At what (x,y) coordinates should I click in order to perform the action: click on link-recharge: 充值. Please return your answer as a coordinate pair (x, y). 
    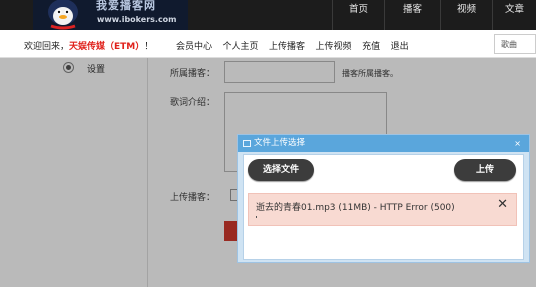
    Looking at the image, I should click on (371, 45).